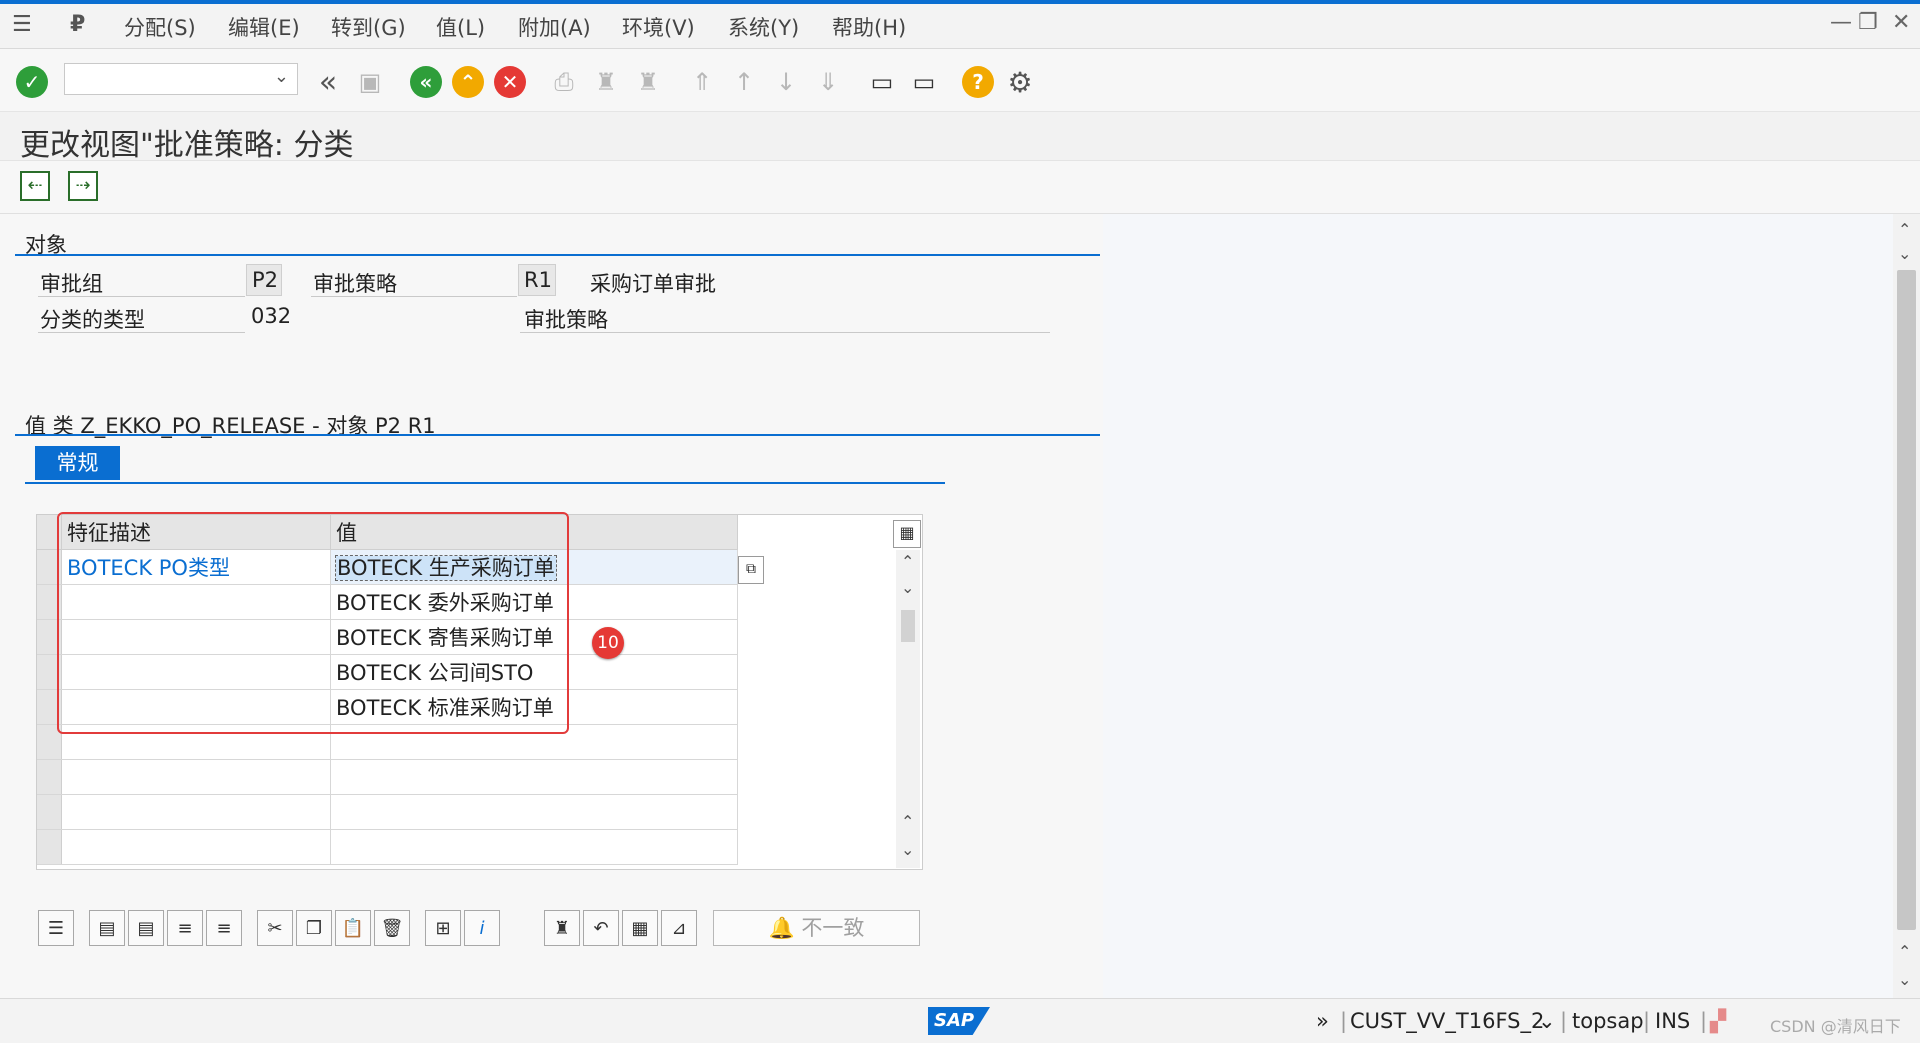 The width and height of the screenshot is (1920, 1043). What do you see at coordinates (275, 928) in the screenshot?
I see `cut-icon: ✂` at bounding box center [275, 928].